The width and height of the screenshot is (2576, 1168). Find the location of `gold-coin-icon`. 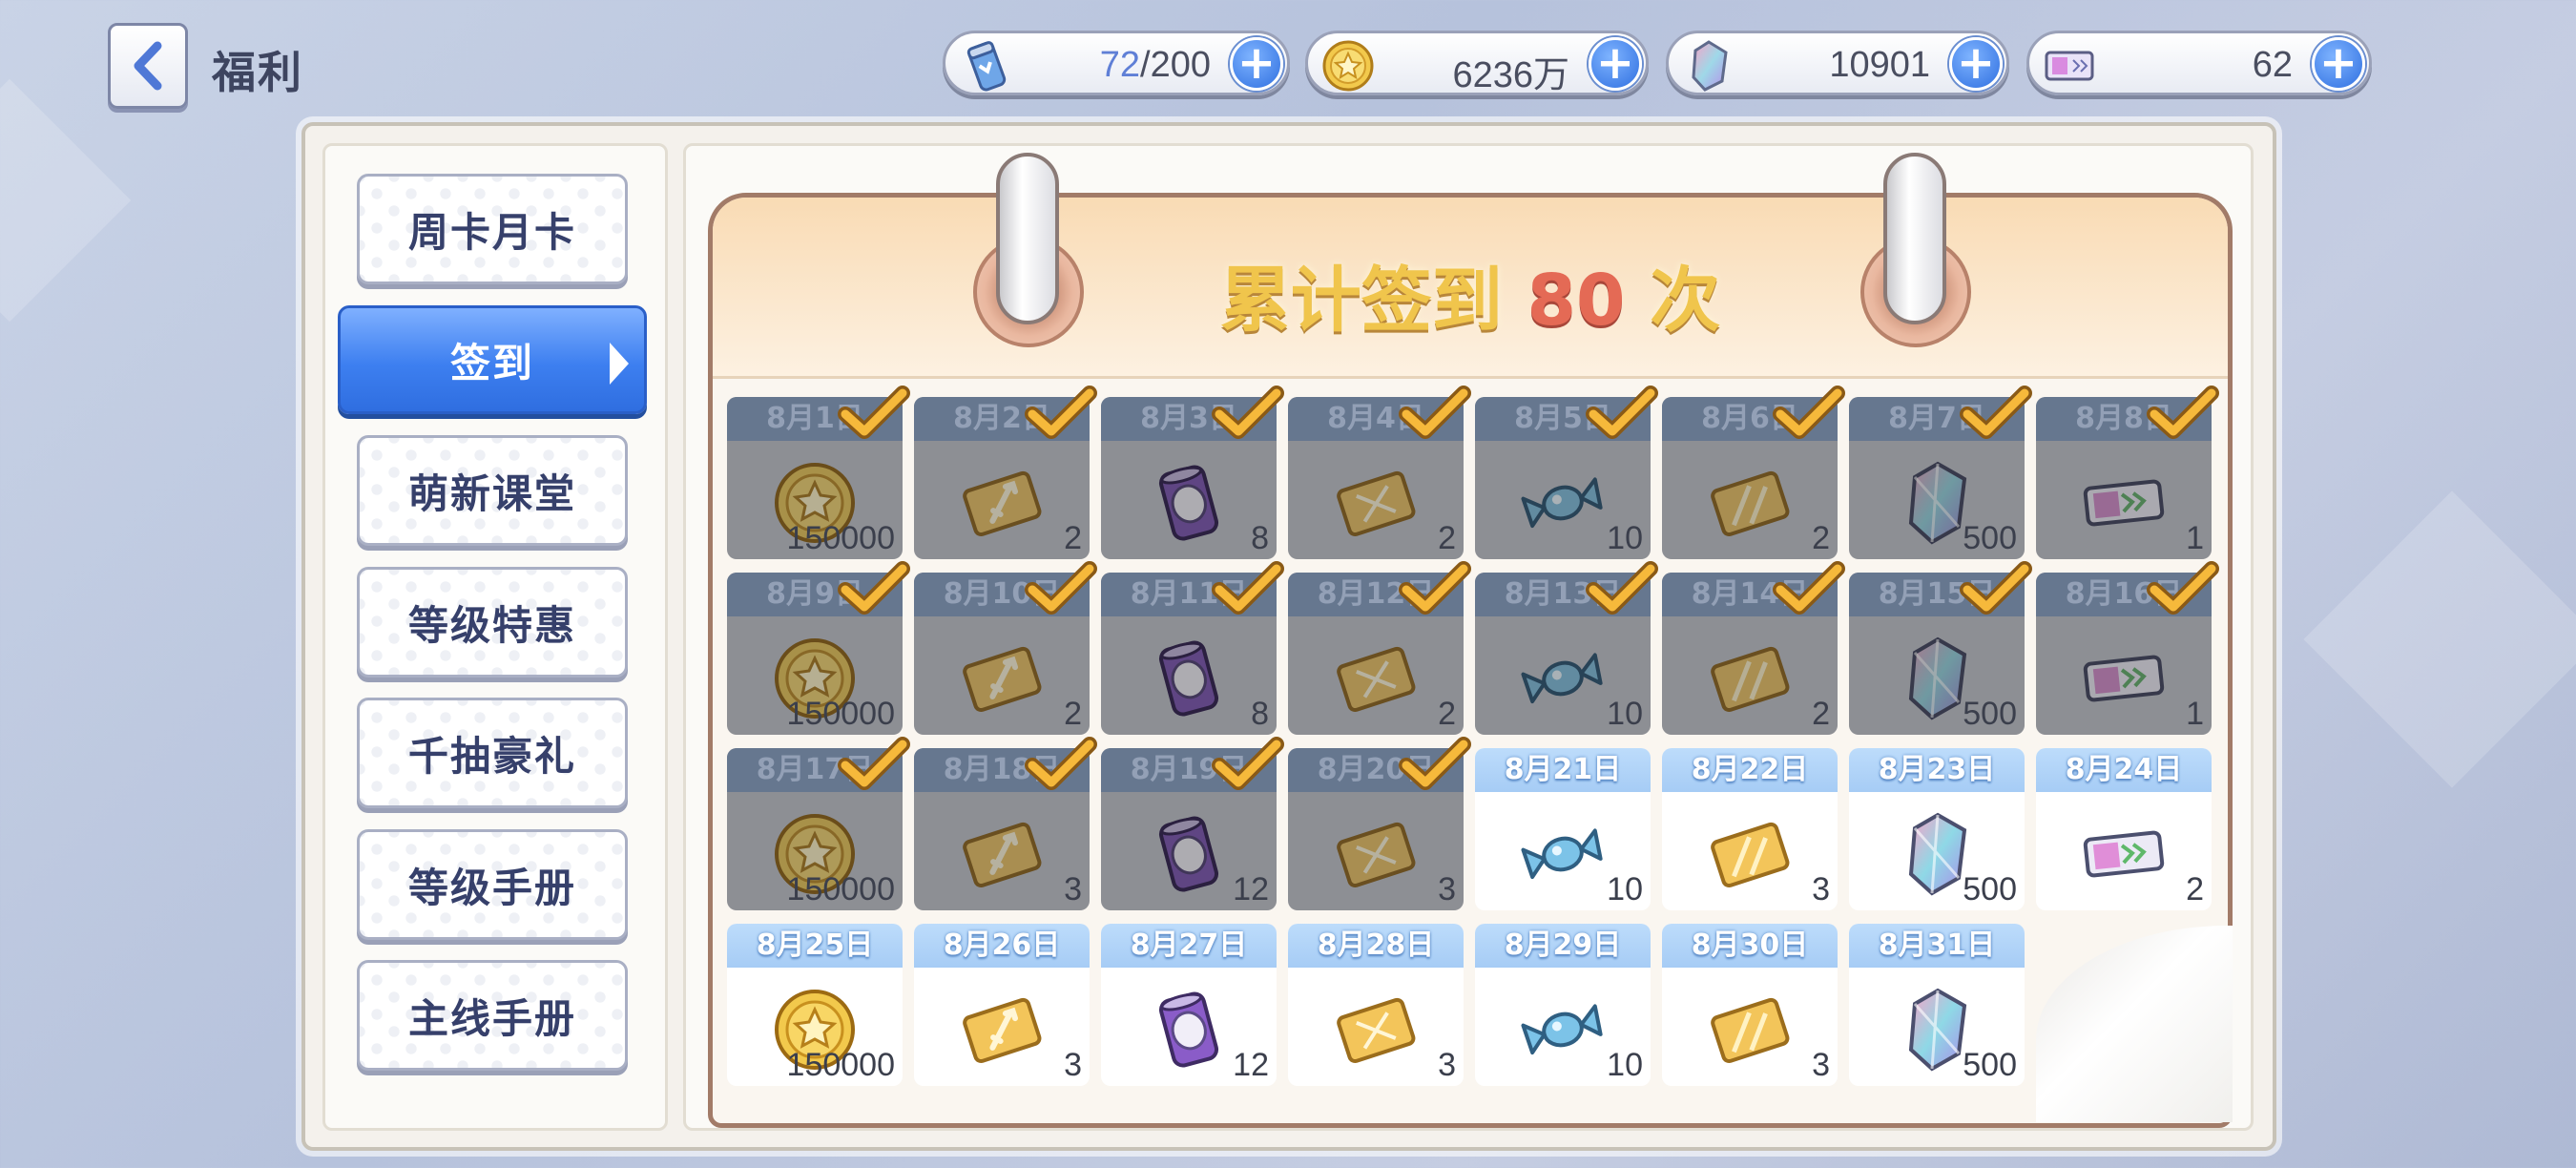

gold-coin-icon is located at coordinates (1348, 66).